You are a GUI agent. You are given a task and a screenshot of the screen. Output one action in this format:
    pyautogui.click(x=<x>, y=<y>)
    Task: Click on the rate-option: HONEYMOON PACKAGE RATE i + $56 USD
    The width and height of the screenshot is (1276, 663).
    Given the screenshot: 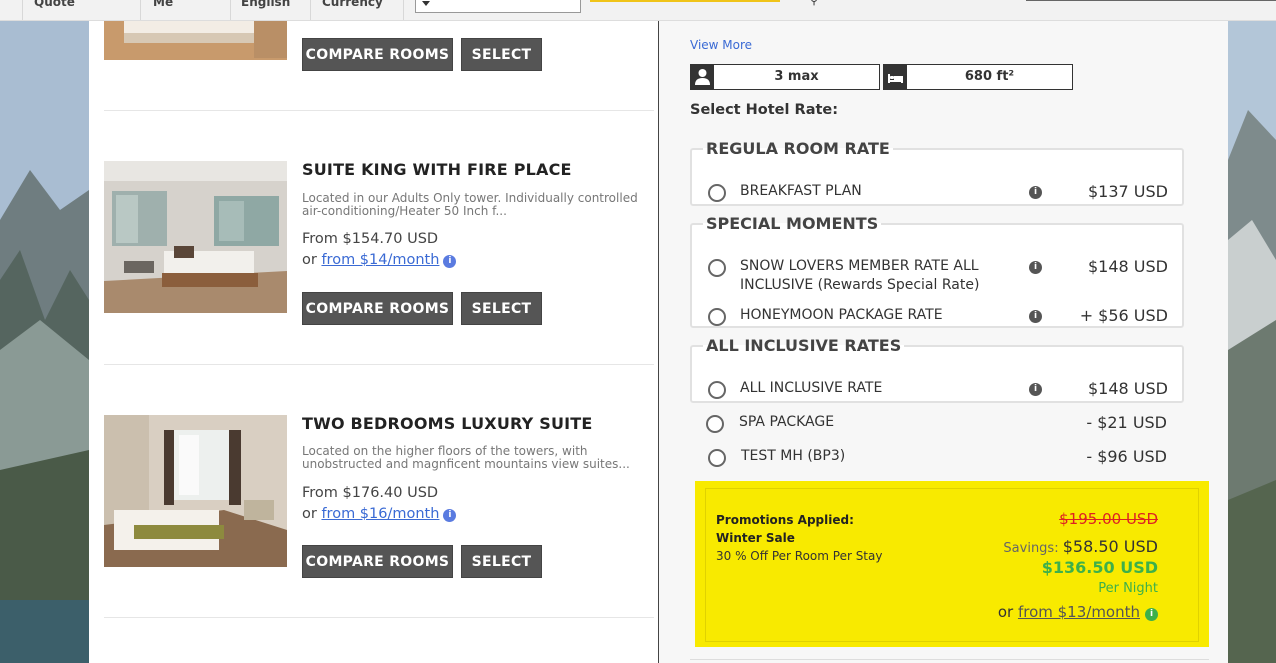 What is the action you would take?
    pyautogui.click(x=938, y=317)
    